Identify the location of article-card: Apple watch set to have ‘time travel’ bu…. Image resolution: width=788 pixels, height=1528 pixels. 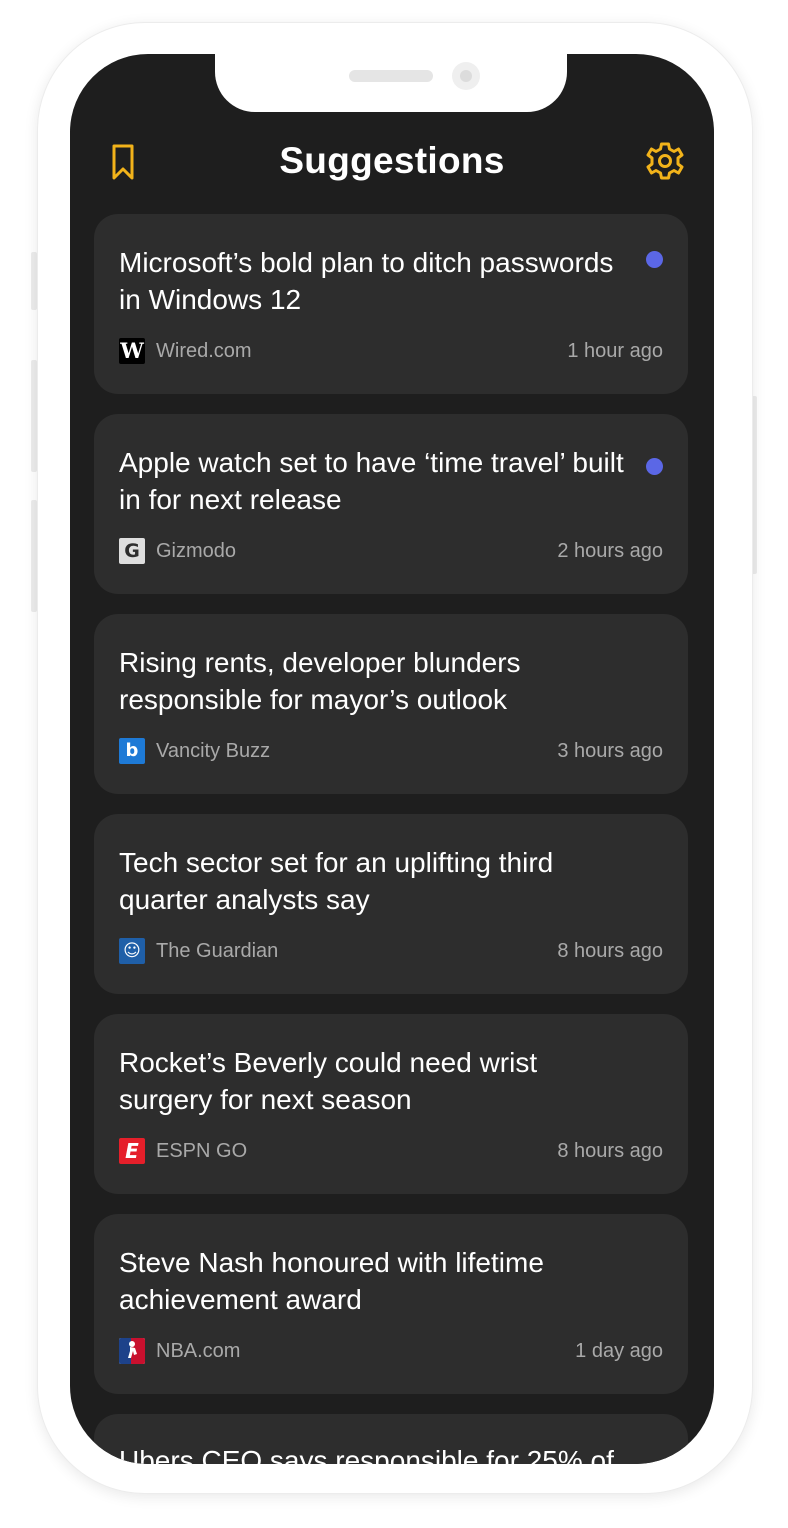
(391, 504).